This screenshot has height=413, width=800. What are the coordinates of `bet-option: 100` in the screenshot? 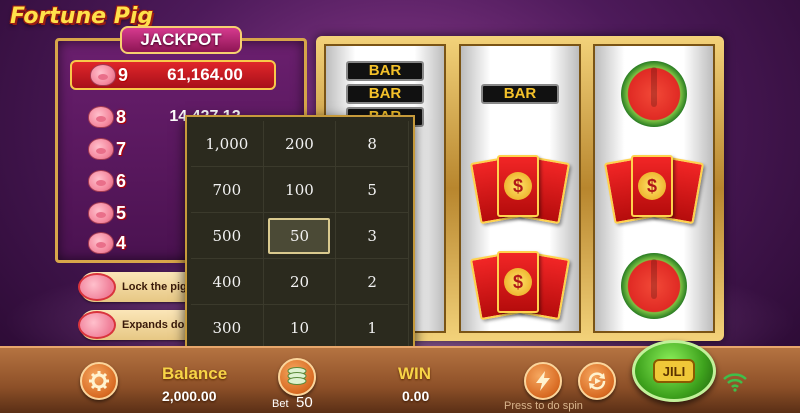 It's located at (300, 190).